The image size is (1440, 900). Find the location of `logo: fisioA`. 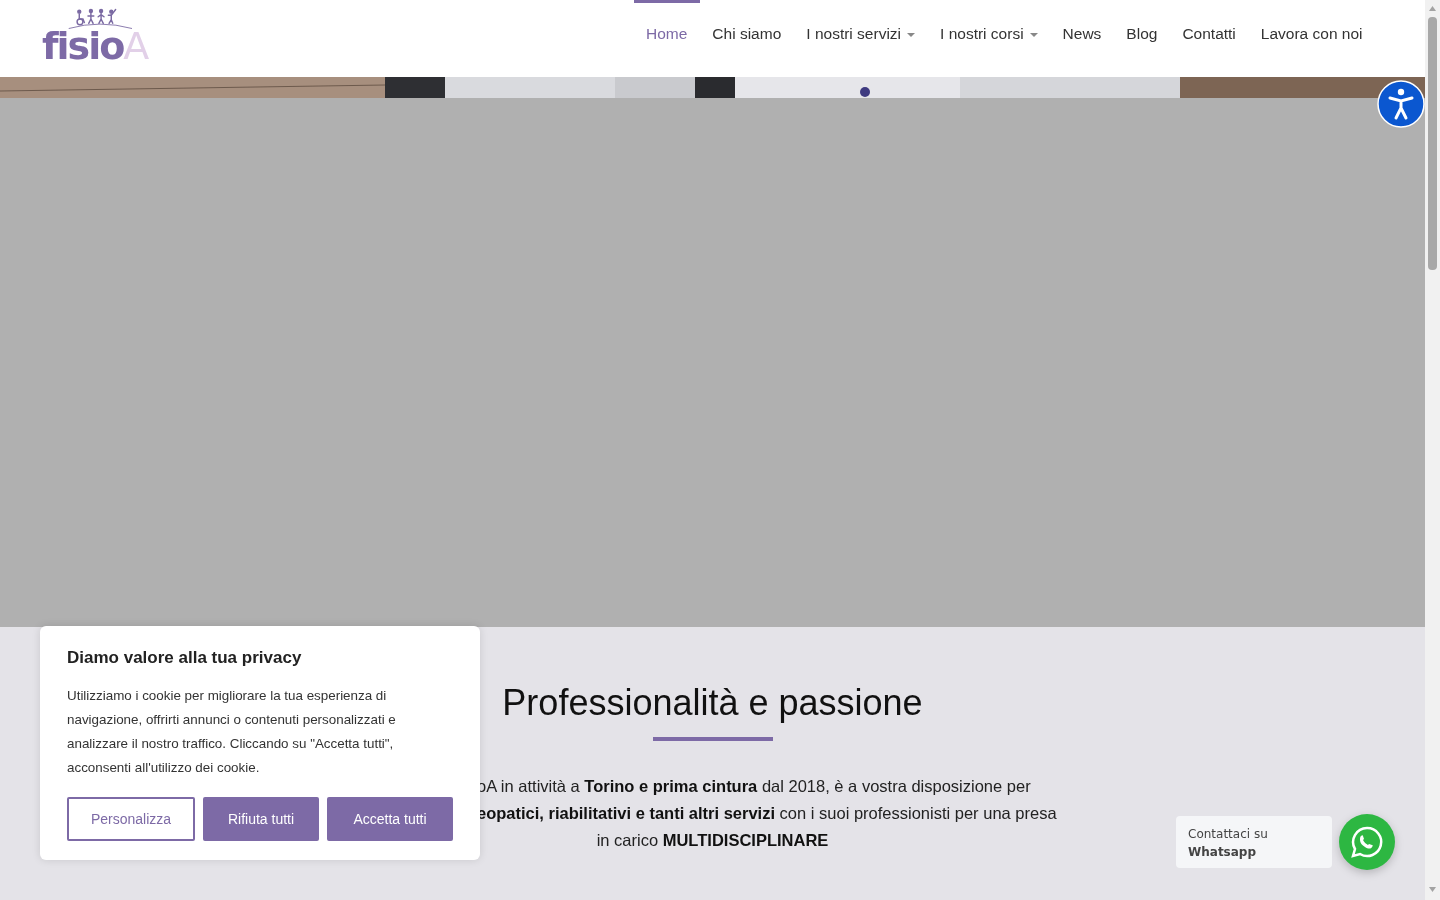

logo: fisioA is located at coordinates (98, 36).